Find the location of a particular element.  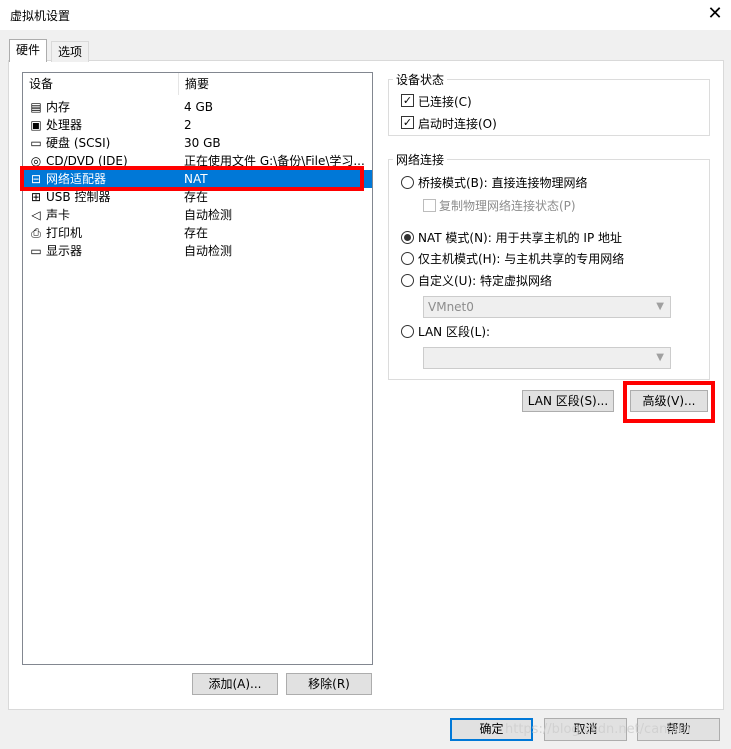

memory-icon: ▤ is located at coordinates (36, 107).